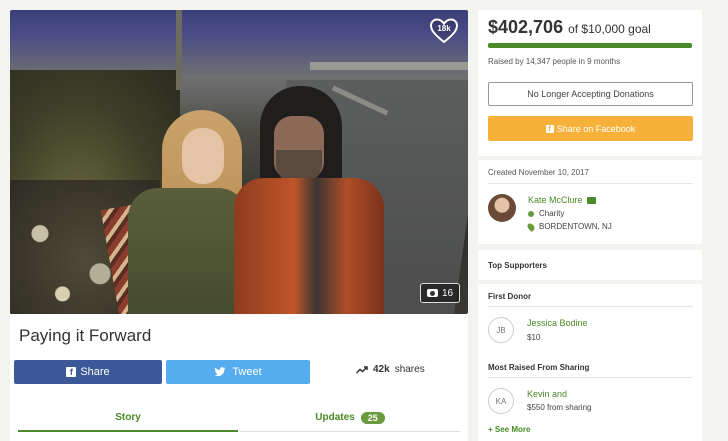 Image resolution: width=728 pixels, height=441 pixels. What do you see at coordinates (517, 265) in the screenshot?
I see `top-supporters-heading: Top Supporters` at bounding box center [517, 265].